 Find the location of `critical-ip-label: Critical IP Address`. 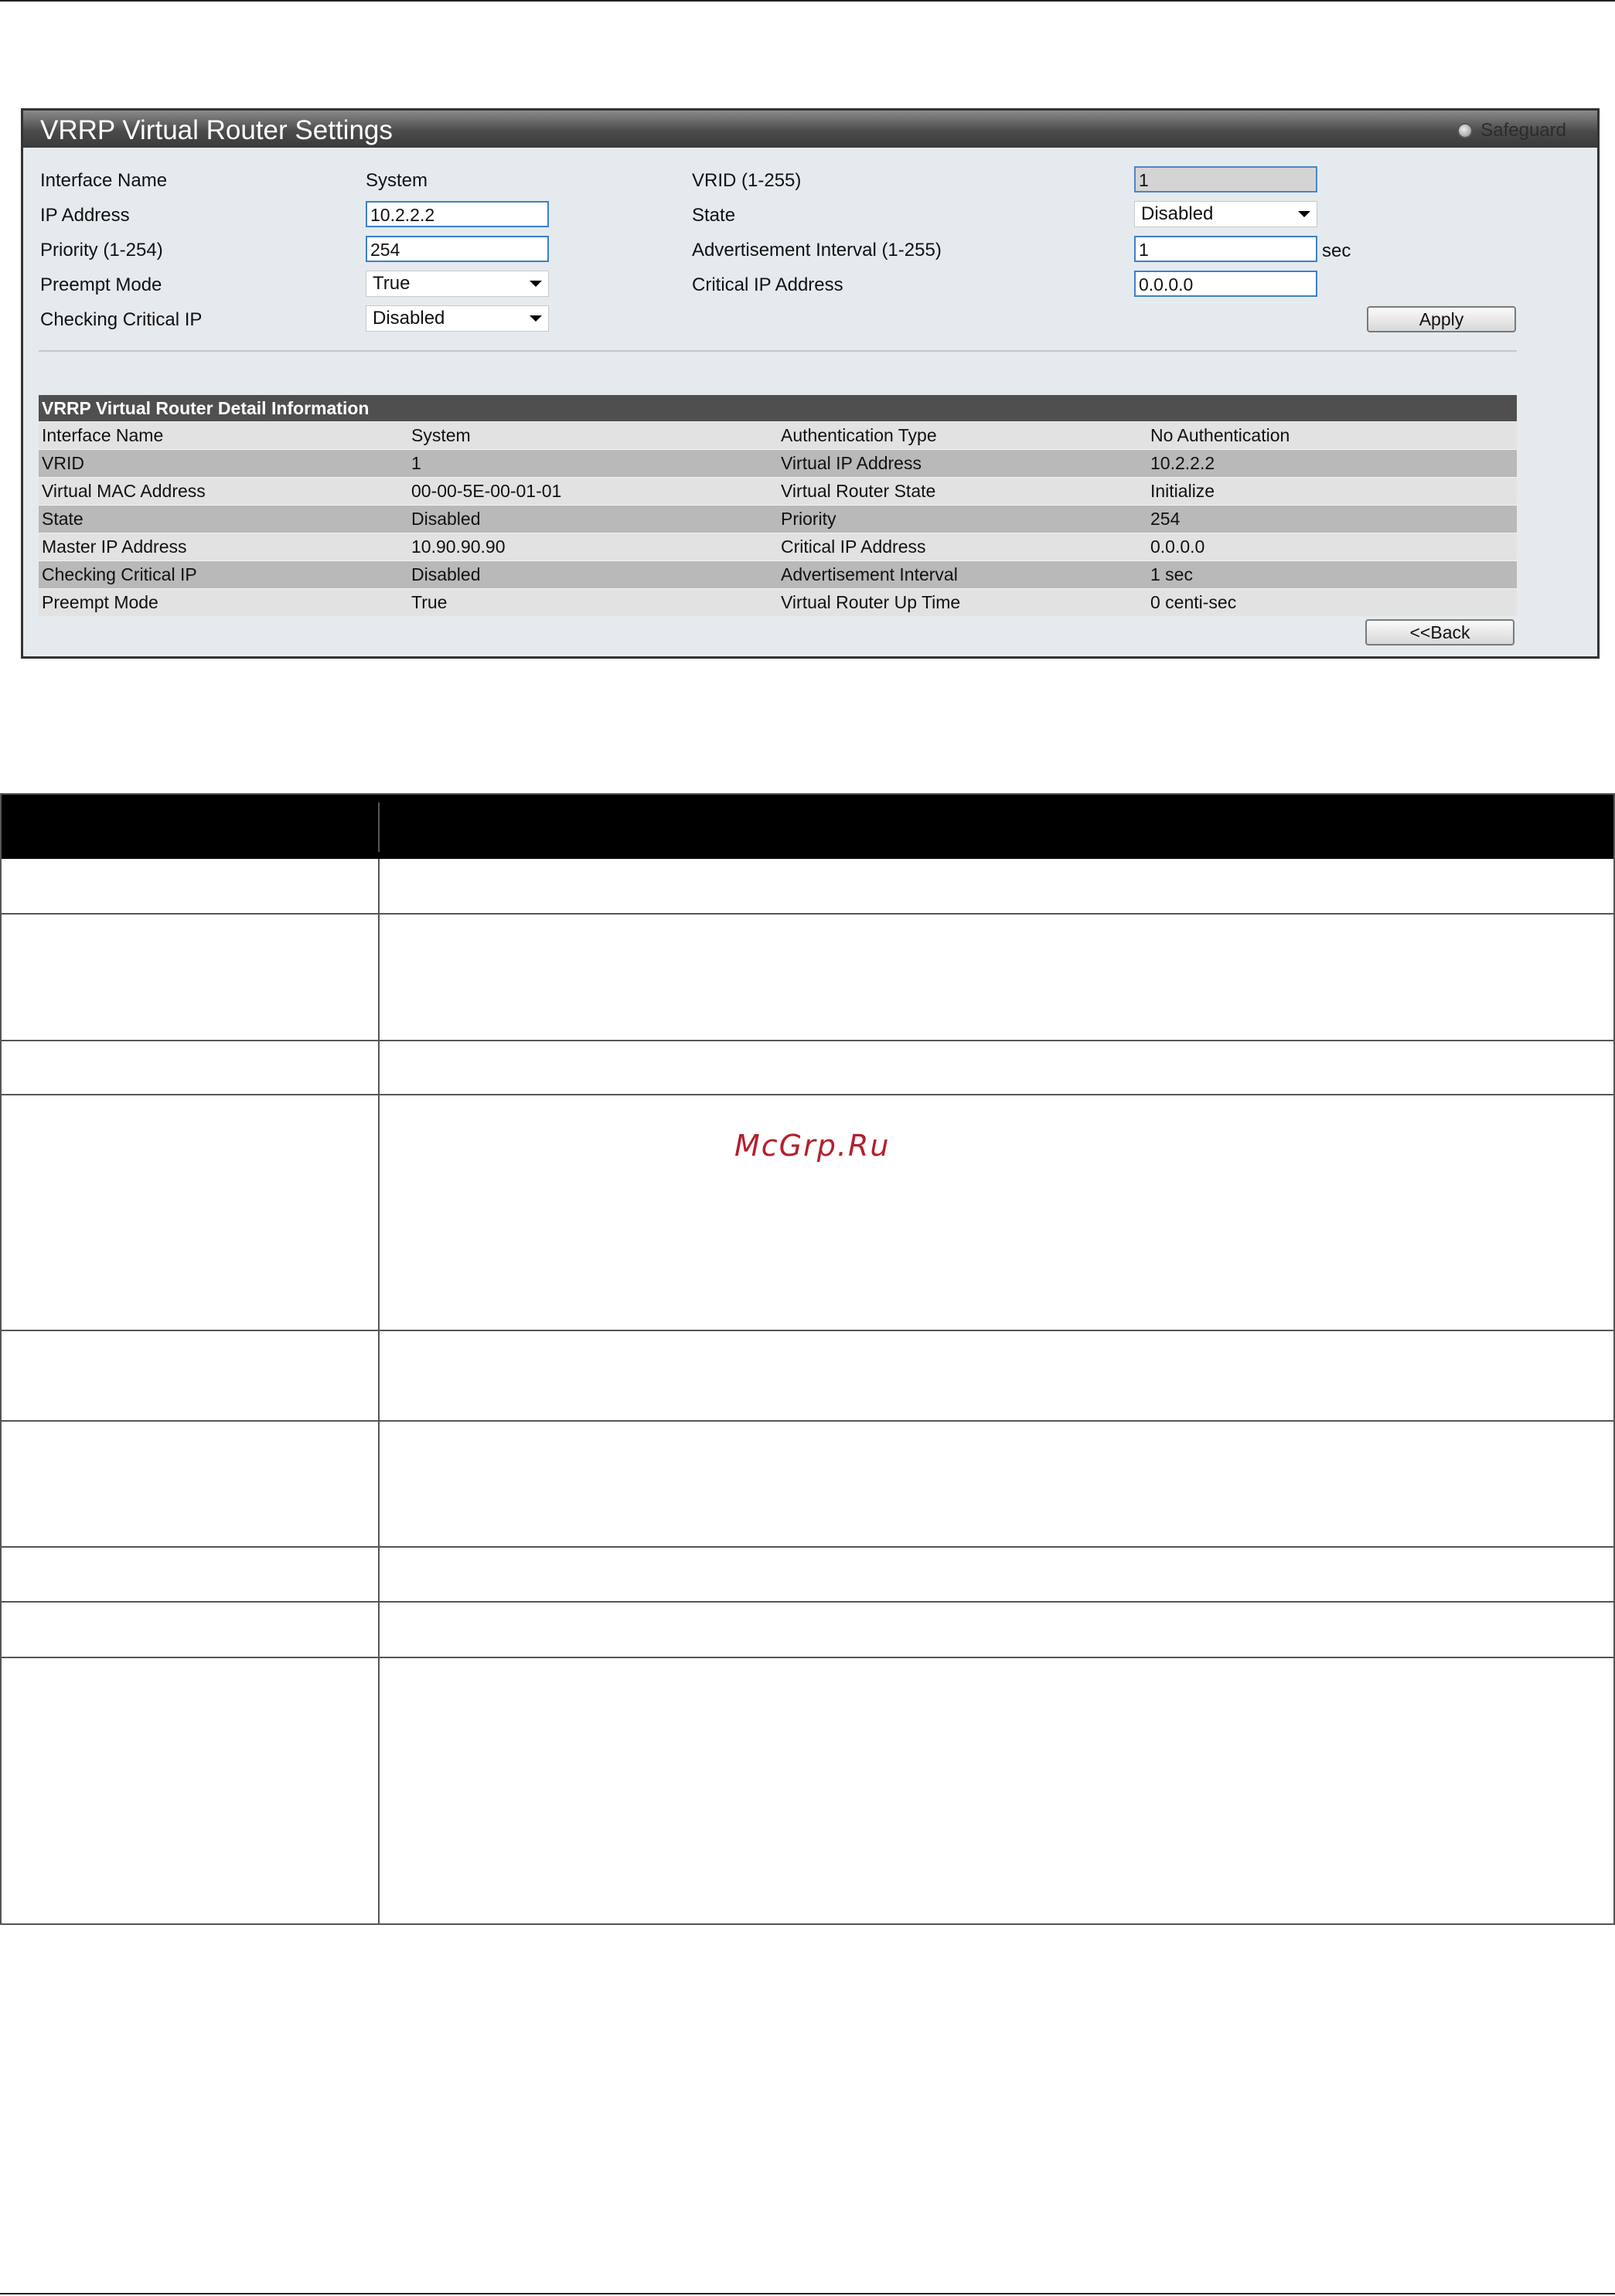

critical-ip-label: Critical IP Address is located at coordinates (768, 284).